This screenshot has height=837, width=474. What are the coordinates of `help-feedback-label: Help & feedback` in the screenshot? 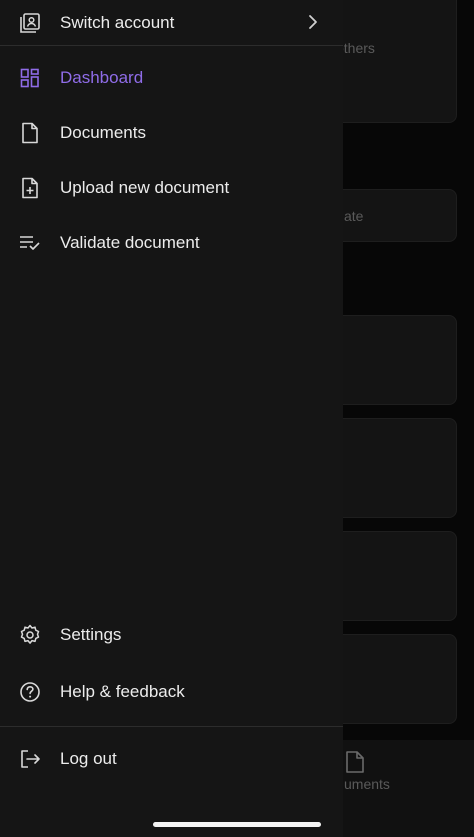 It's located at (122, 691).